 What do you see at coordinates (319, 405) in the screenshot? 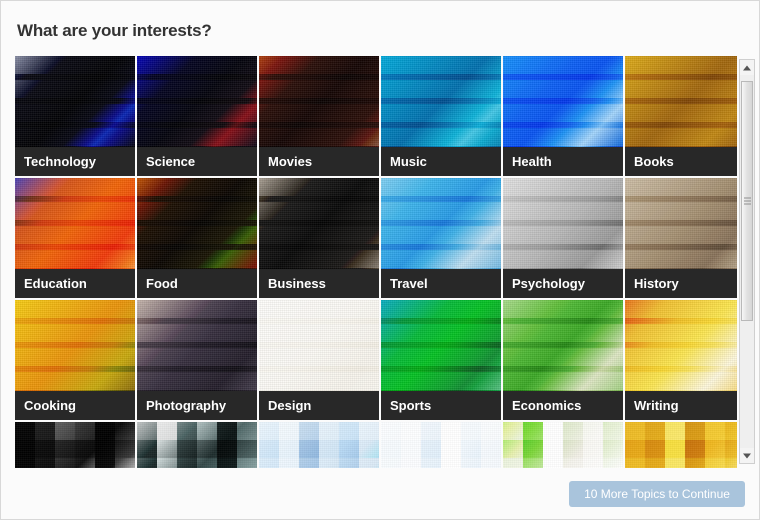
I see `topic-tile-label: Design` at bounding box center [319, 405].